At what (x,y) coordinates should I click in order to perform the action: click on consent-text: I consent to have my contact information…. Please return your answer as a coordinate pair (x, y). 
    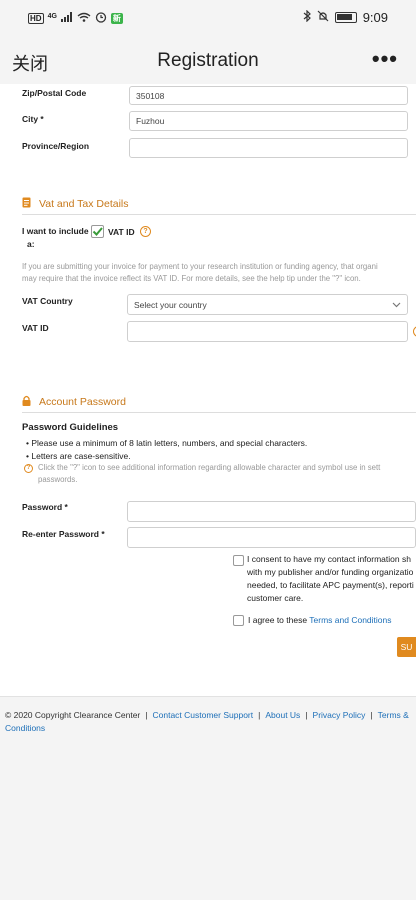
    Looking at the image, I should click on (330, 578).